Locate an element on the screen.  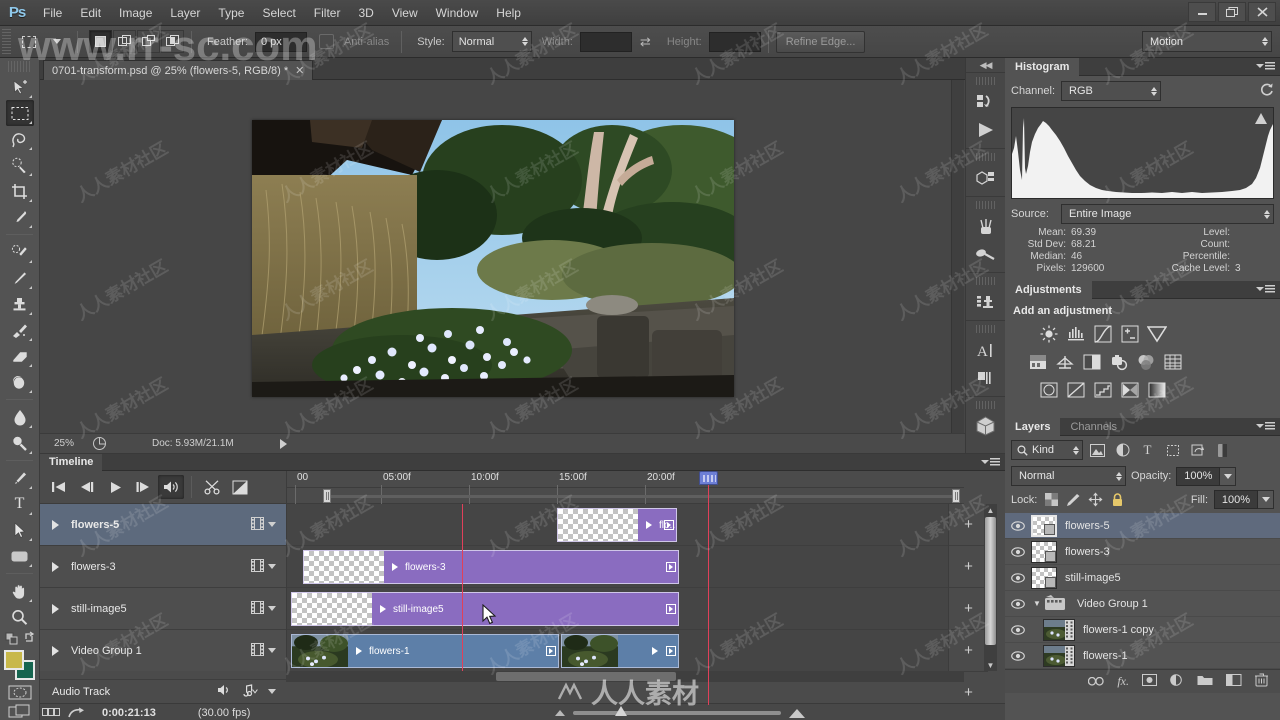
add-to-selection-button is located at coordinates (124, 41).